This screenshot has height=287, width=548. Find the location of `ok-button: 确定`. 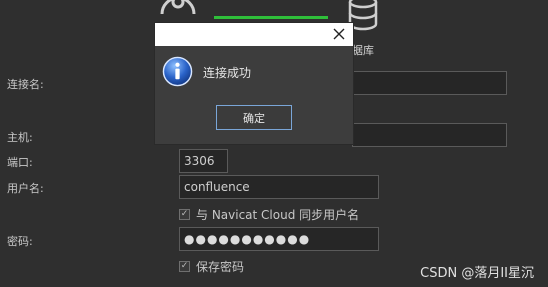

ok-button: 确定 is located at coordinates (254, 117).